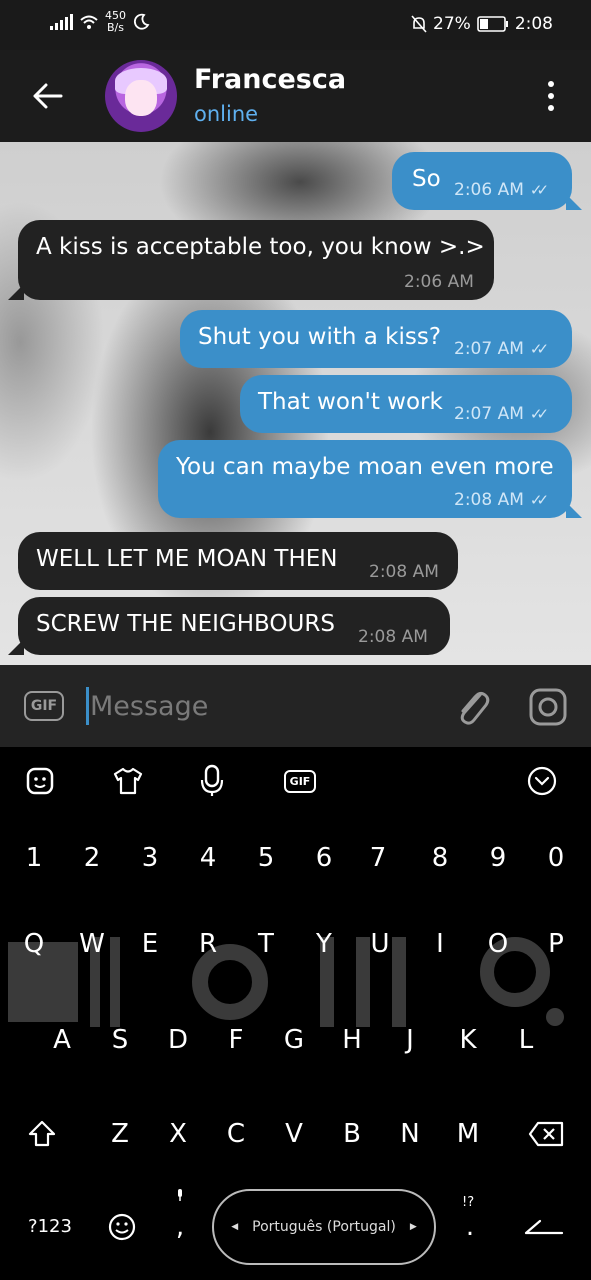  I want to click on key-x: X, so click(178, 1134).